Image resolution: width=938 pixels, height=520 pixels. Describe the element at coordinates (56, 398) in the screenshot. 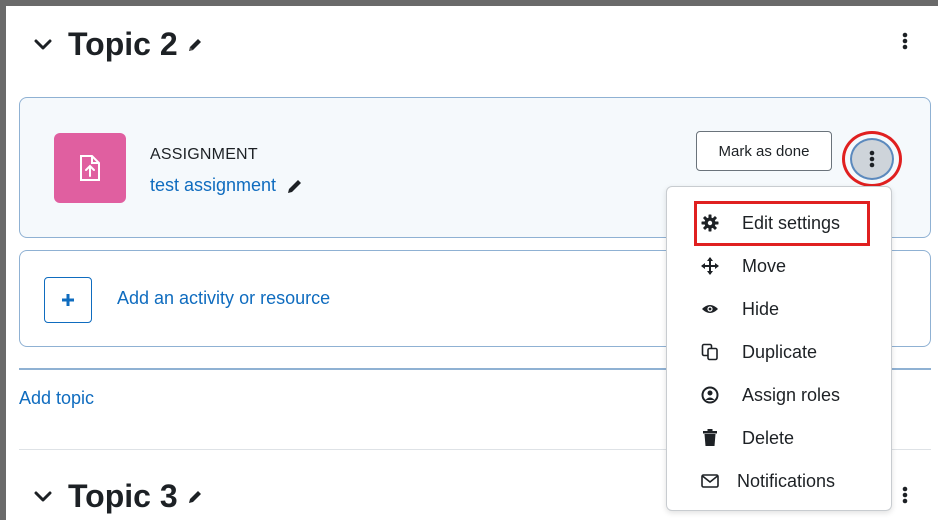

I see `add-topic-link: Add topic` at that location.